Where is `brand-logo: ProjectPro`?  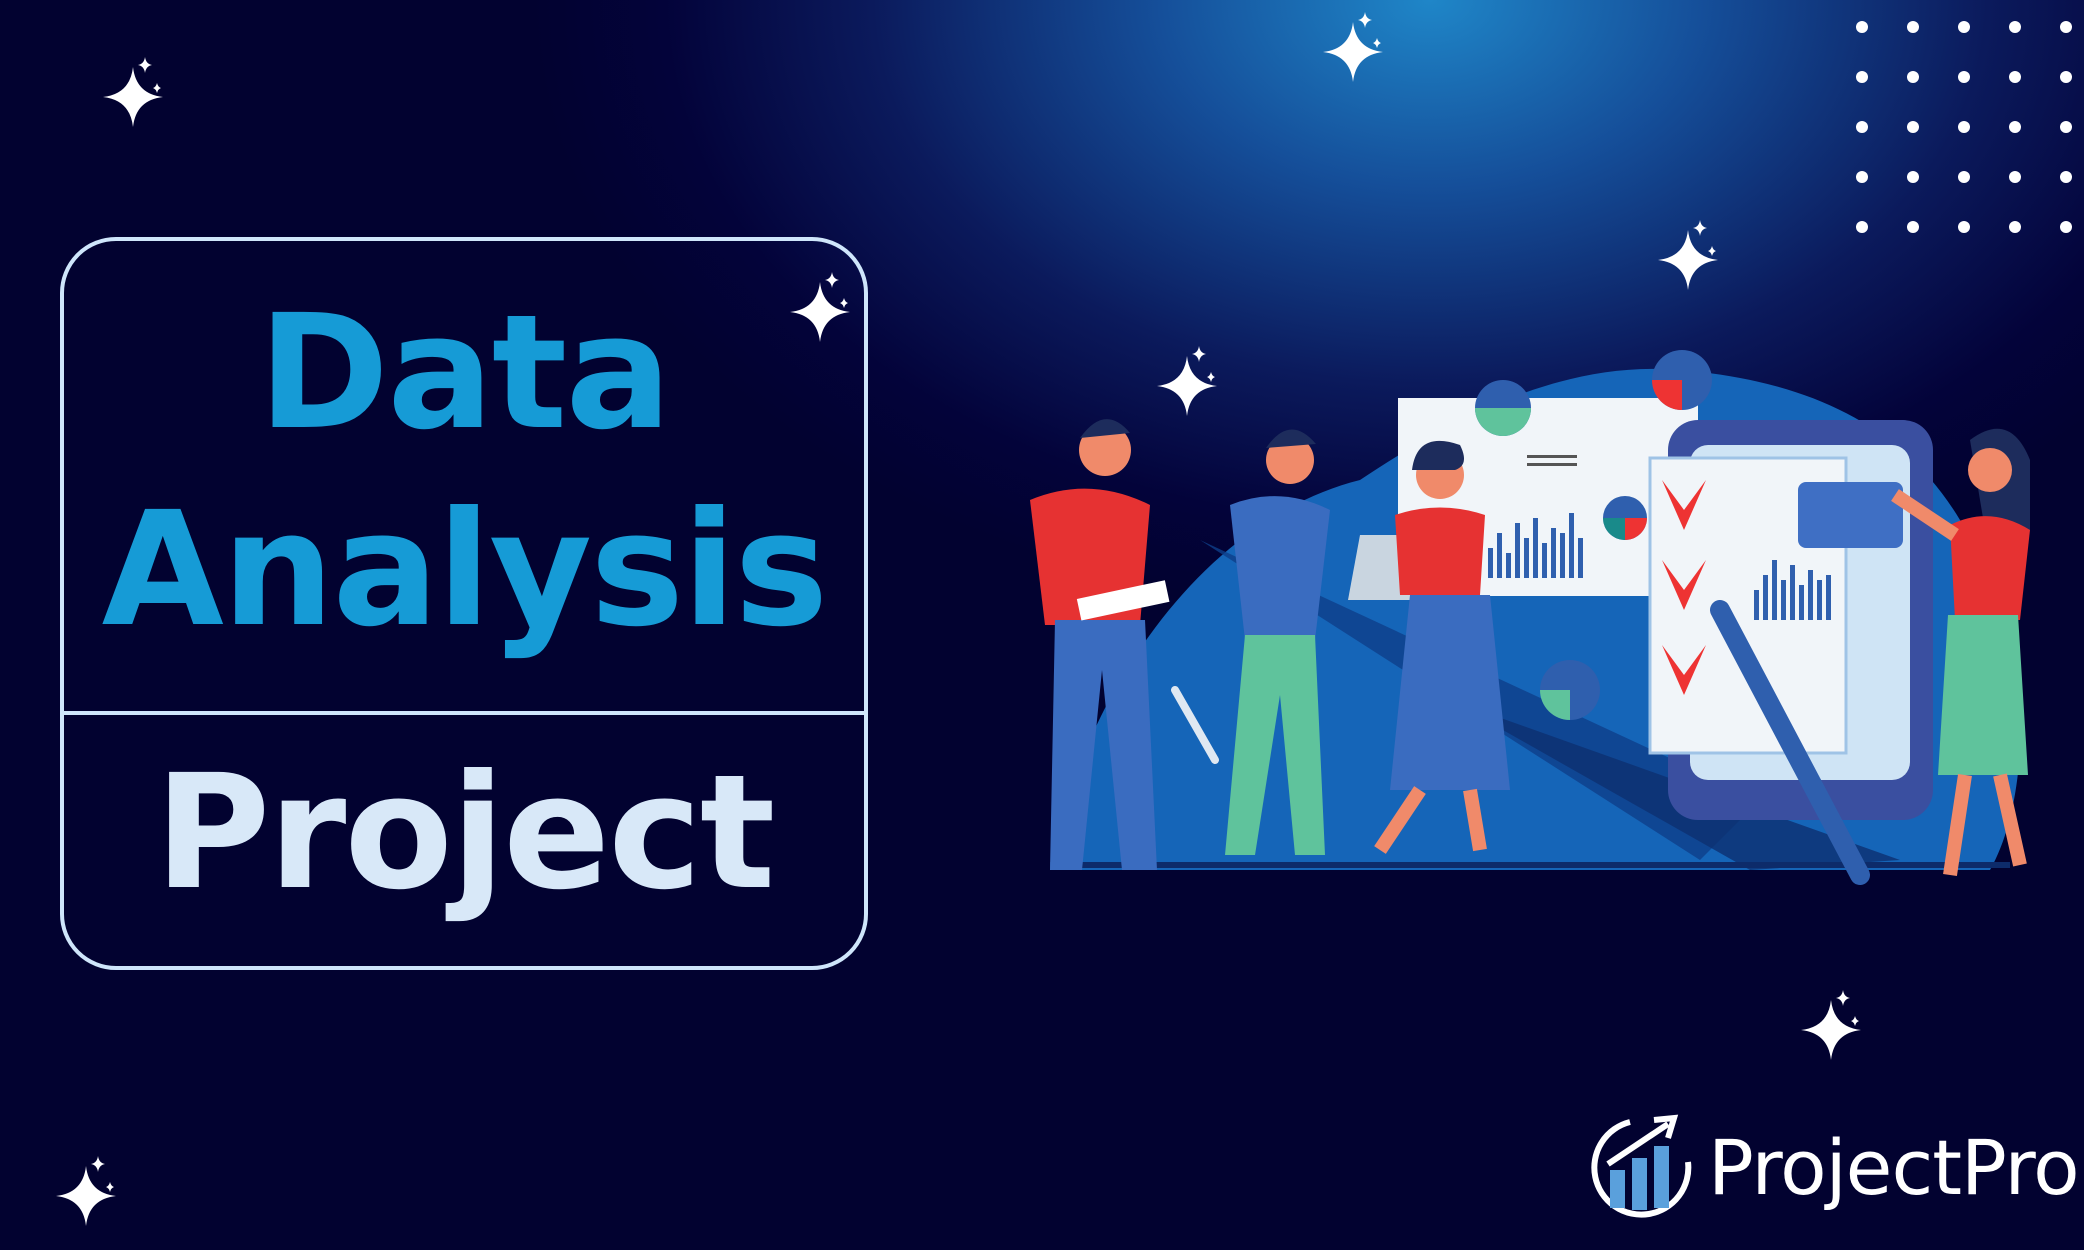
brand-logo: ProjectPro is located at coordinates (1834, 1167).